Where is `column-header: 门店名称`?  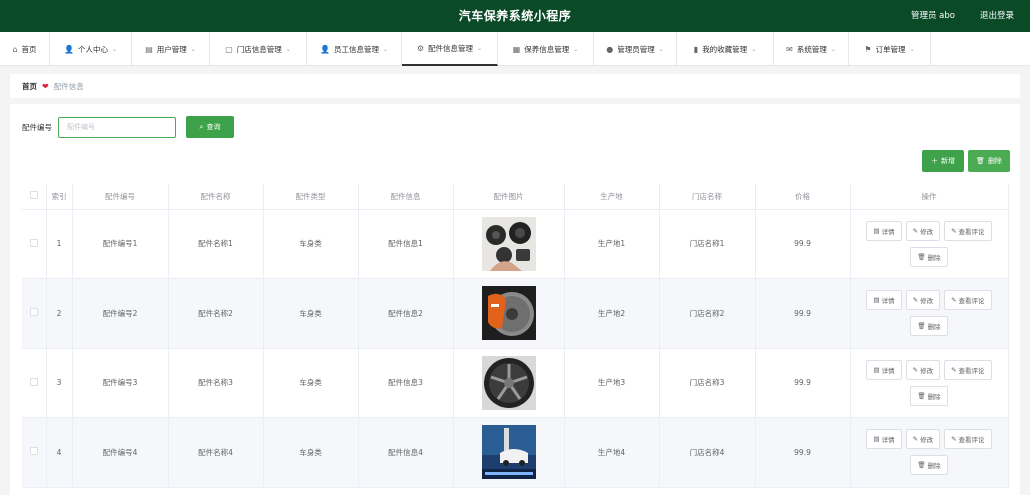
column-header: 门店名称 is located at coordinates (707, 197).